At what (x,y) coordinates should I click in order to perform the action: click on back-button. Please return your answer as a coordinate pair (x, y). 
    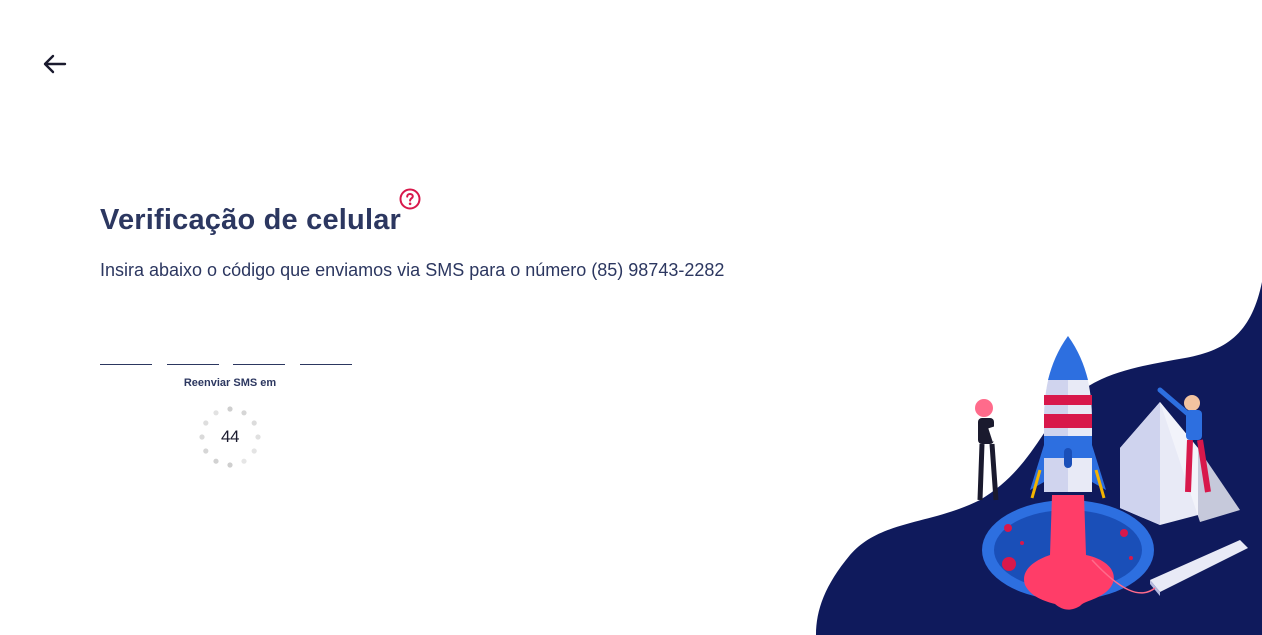
    Looking at the image, I should click on (54, 64).